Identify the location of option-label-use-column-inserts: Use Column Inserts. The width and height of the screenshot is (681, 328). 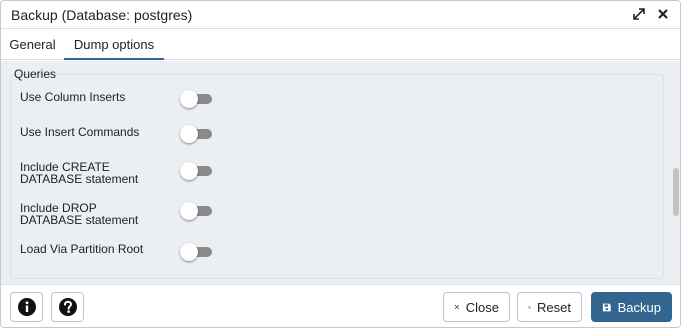
(72, 97).